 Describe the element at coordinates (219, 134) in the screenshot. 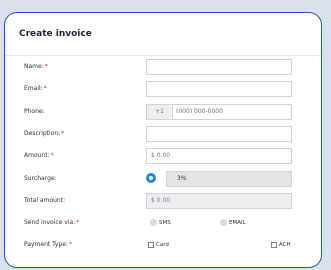

I see `description-input` at that location.